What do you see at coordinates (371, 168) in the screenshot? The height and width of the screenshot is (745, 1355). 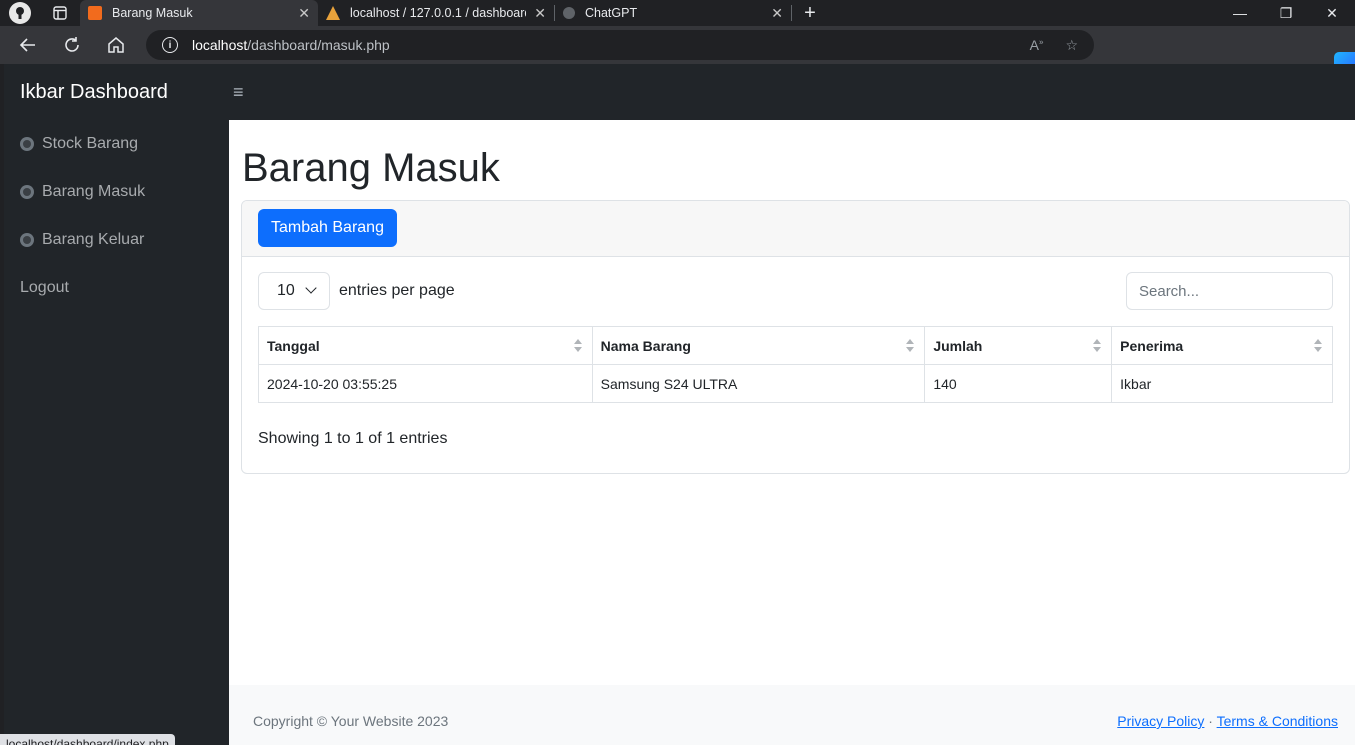 I see `page-title: Barang Masuk` at bounding box center [371, 168].